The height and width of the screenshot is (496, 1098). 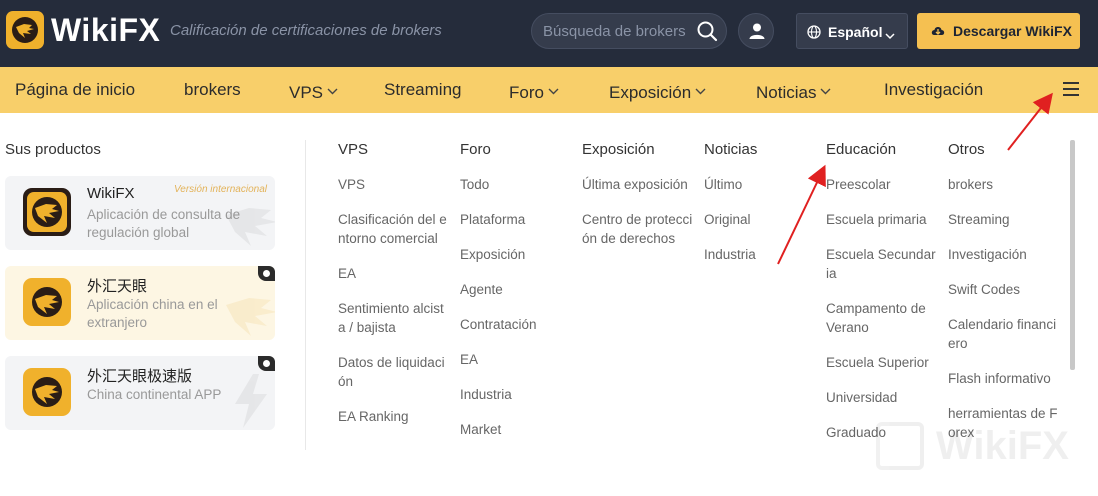 I want to click on menu-link: EA Ranking, so click(x=394, y=416).